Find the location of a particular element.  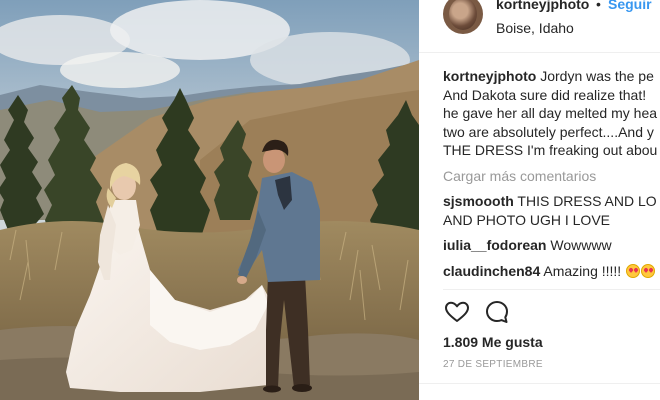

footer-divider is located at coordinates (539, 383).